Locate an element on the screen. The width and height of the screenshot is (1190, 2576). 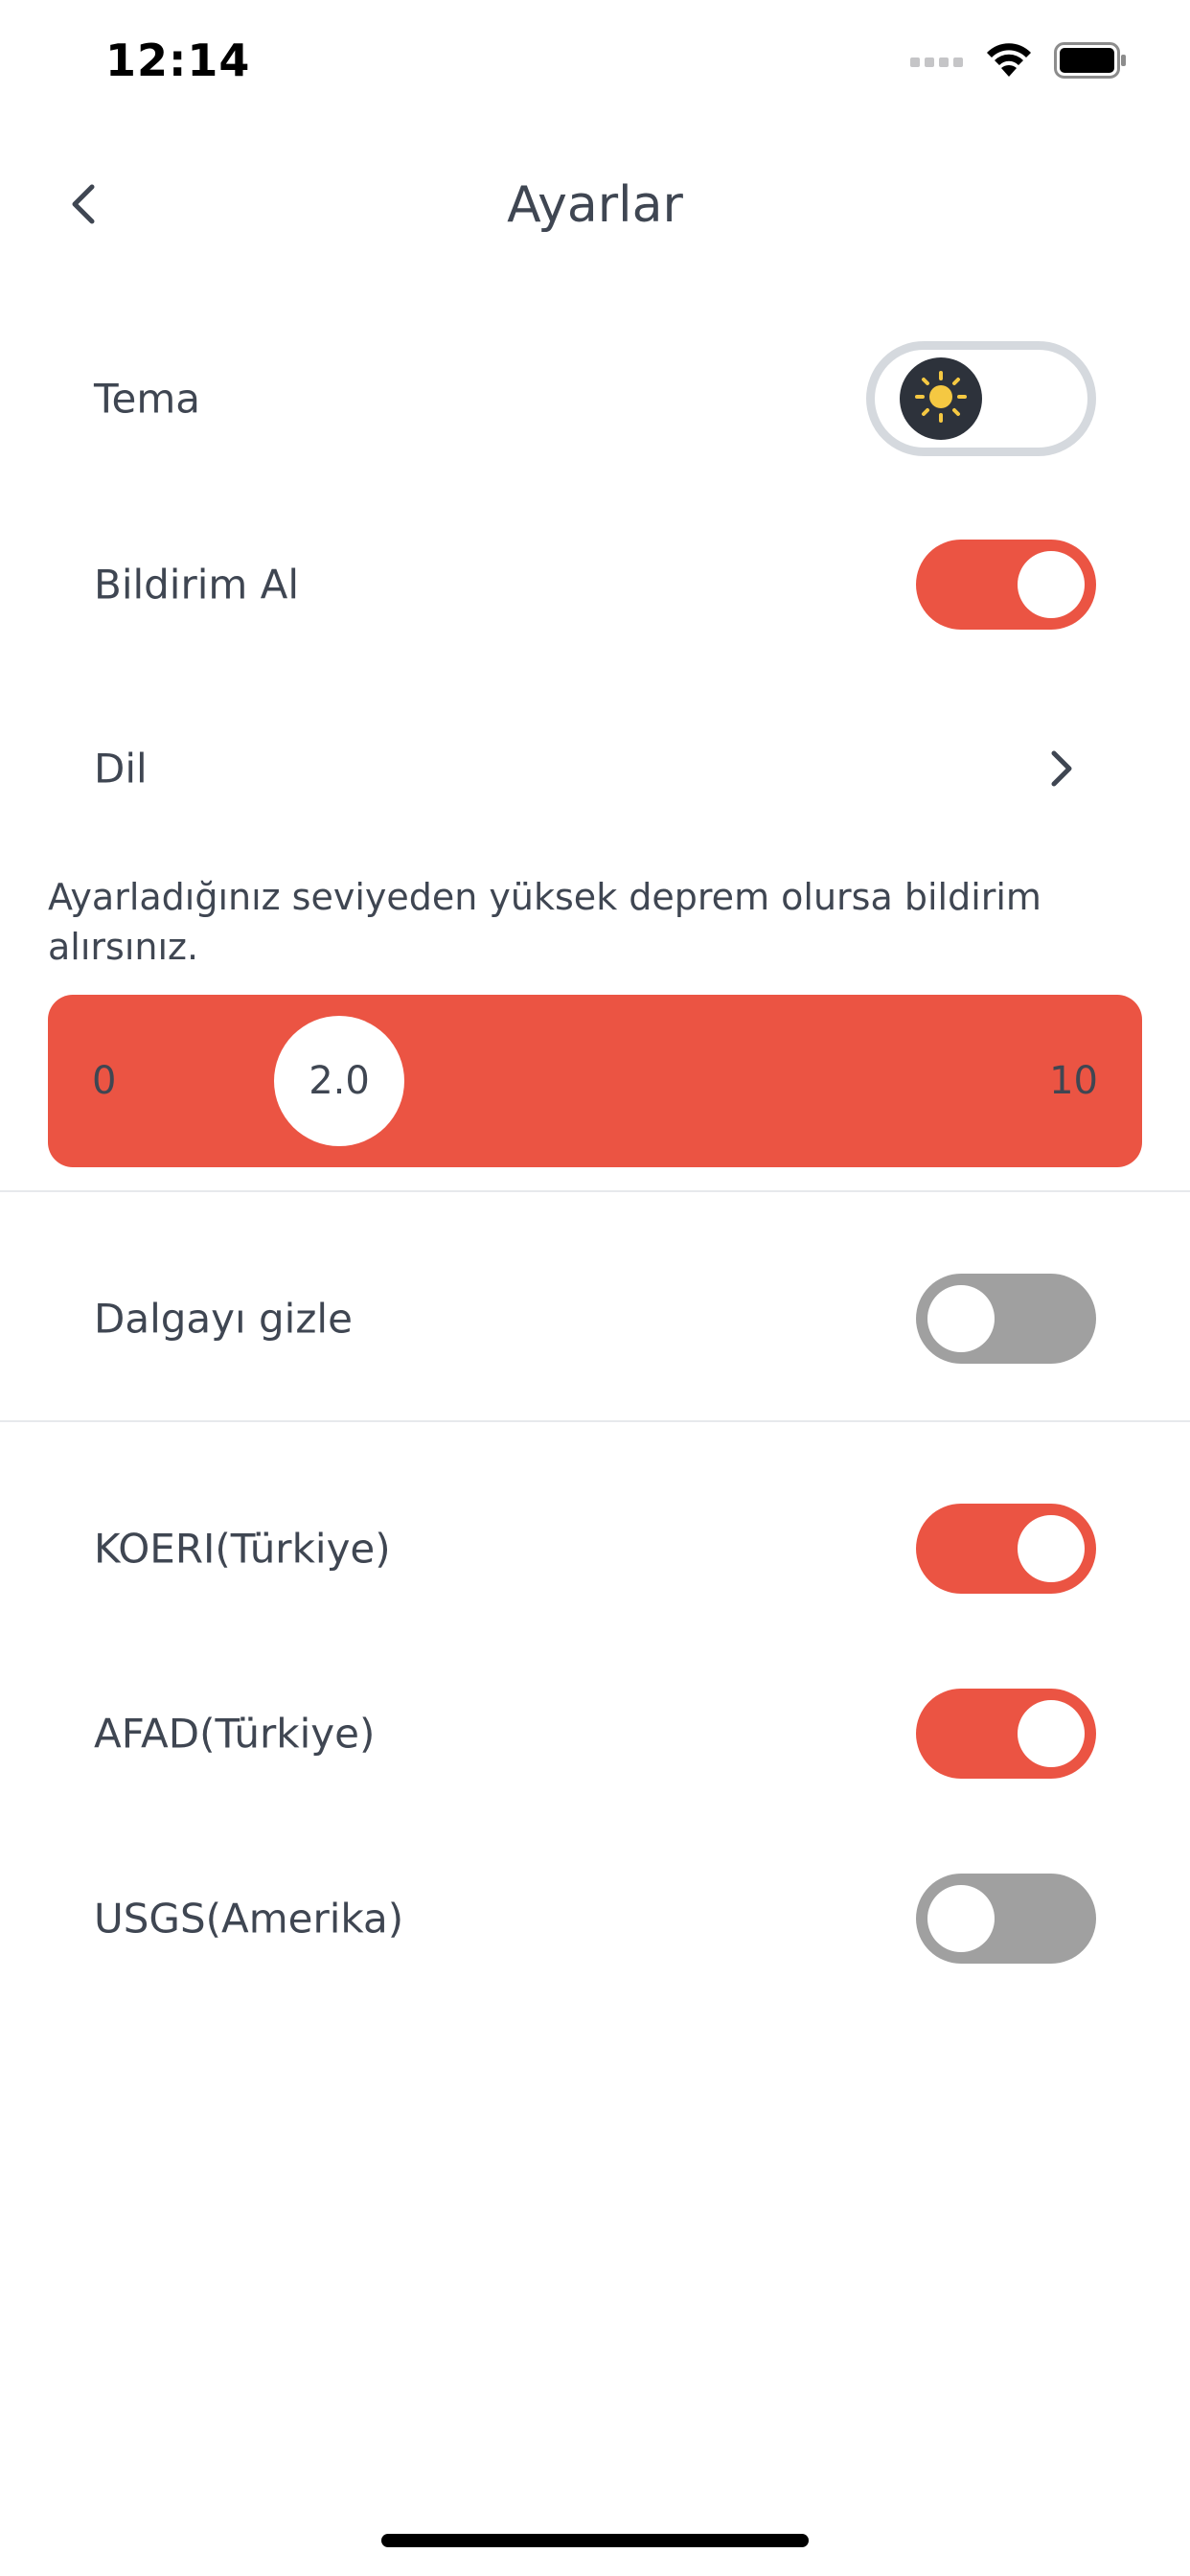
source-label: AFAD(Türkiye) is located at coordinates (235, 1734).